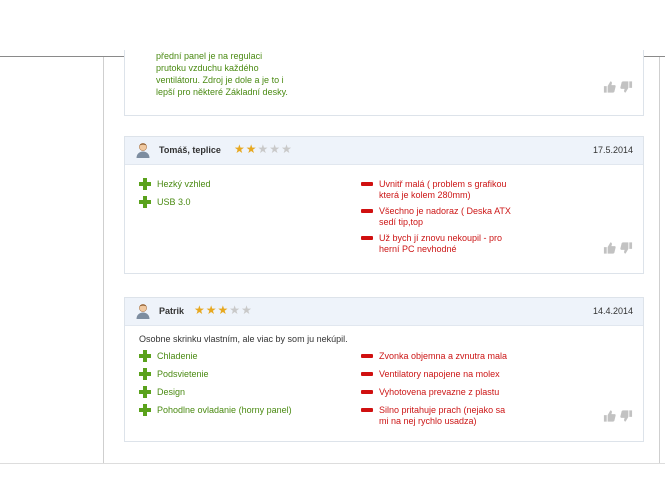 The width and height of the screenshot is (665, 498). What do you see at coordinates (332, 463) in the screenshot?
I see `bottom-divider` at bounding box center [332, 463].